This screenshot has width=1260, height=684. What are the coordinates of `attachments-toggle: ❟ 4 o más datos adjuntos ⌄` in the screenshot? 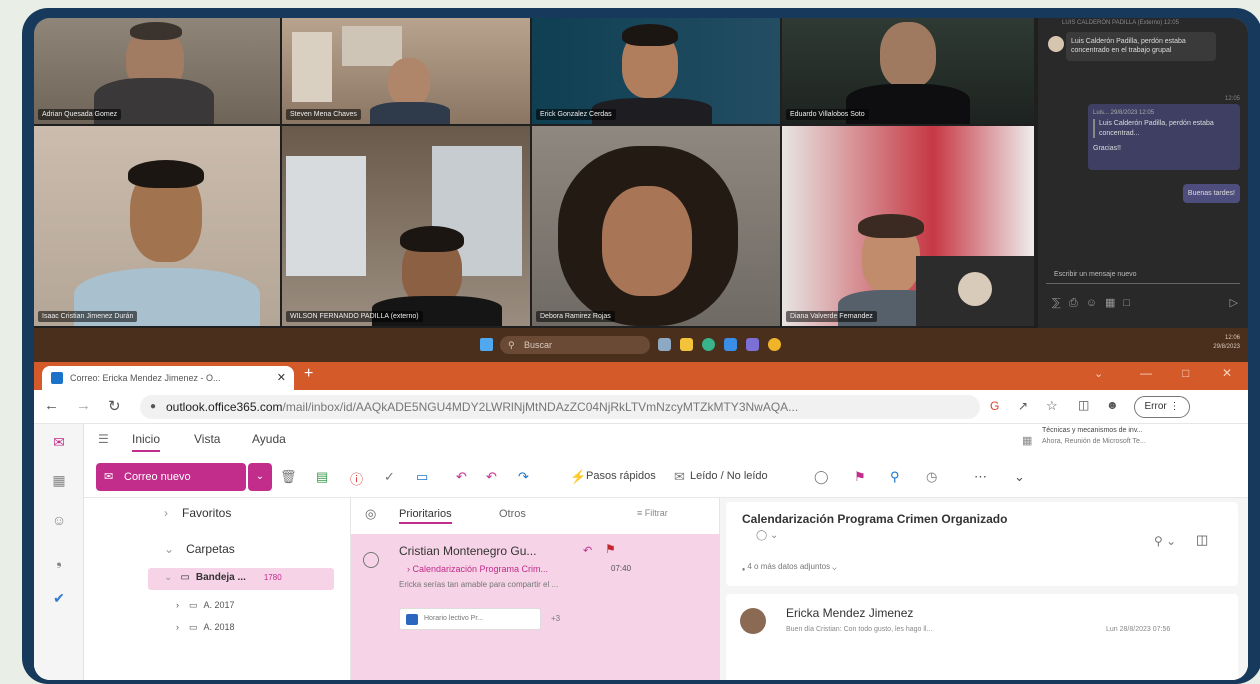 It's located at (789, 567).